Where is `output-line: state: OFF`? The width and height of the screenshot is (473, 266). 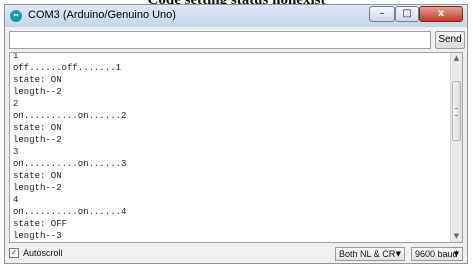 output-line: state: OFF is located at coordinates (40, 224).